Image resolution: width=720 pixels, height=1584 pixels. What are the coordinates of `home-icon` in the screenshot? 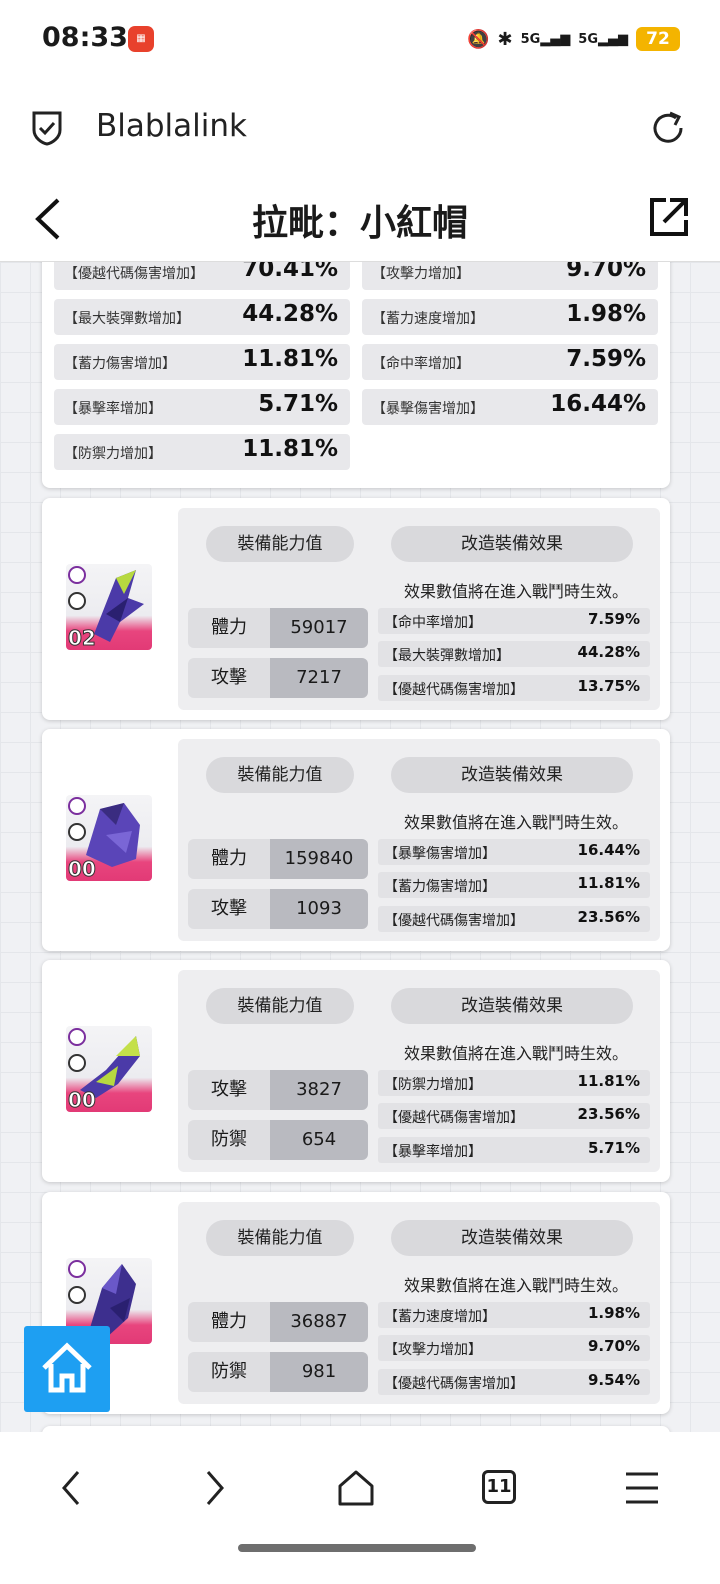 It's located at (67, 1367).